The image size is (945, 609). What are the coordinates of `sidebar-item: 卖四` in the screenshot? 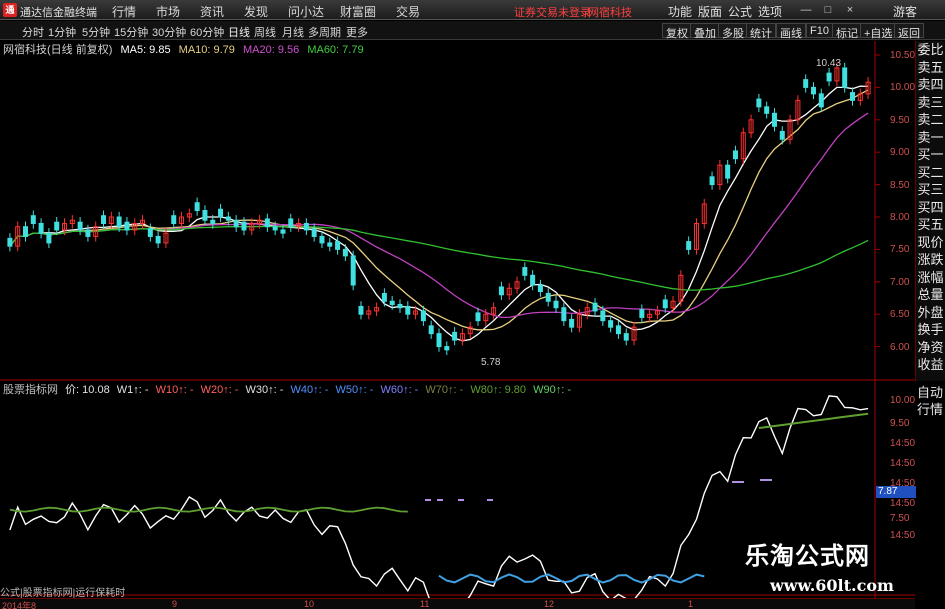 It's located at (930, 85).